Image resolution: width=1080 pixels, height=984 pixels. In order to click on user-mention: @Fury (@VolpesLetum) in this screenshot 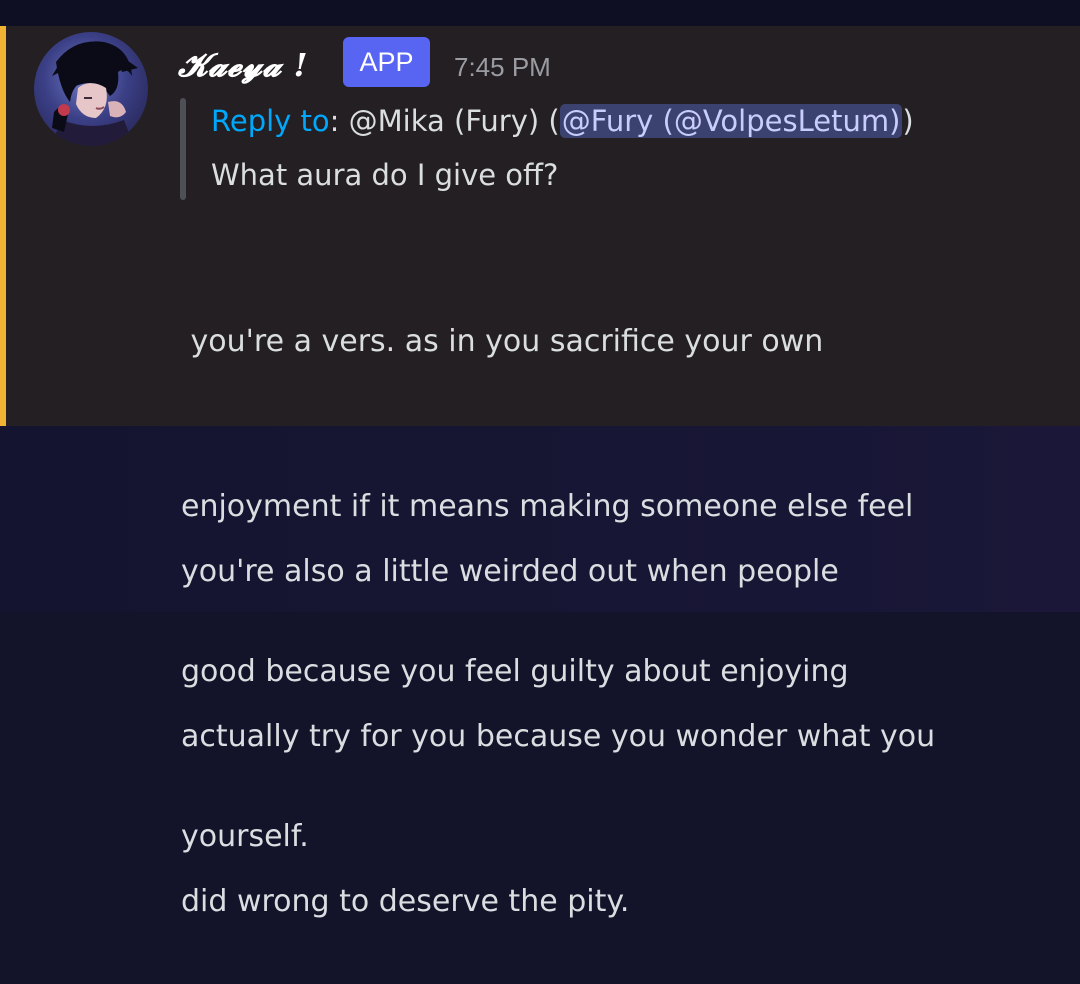, I will do `click(731, 121)`.